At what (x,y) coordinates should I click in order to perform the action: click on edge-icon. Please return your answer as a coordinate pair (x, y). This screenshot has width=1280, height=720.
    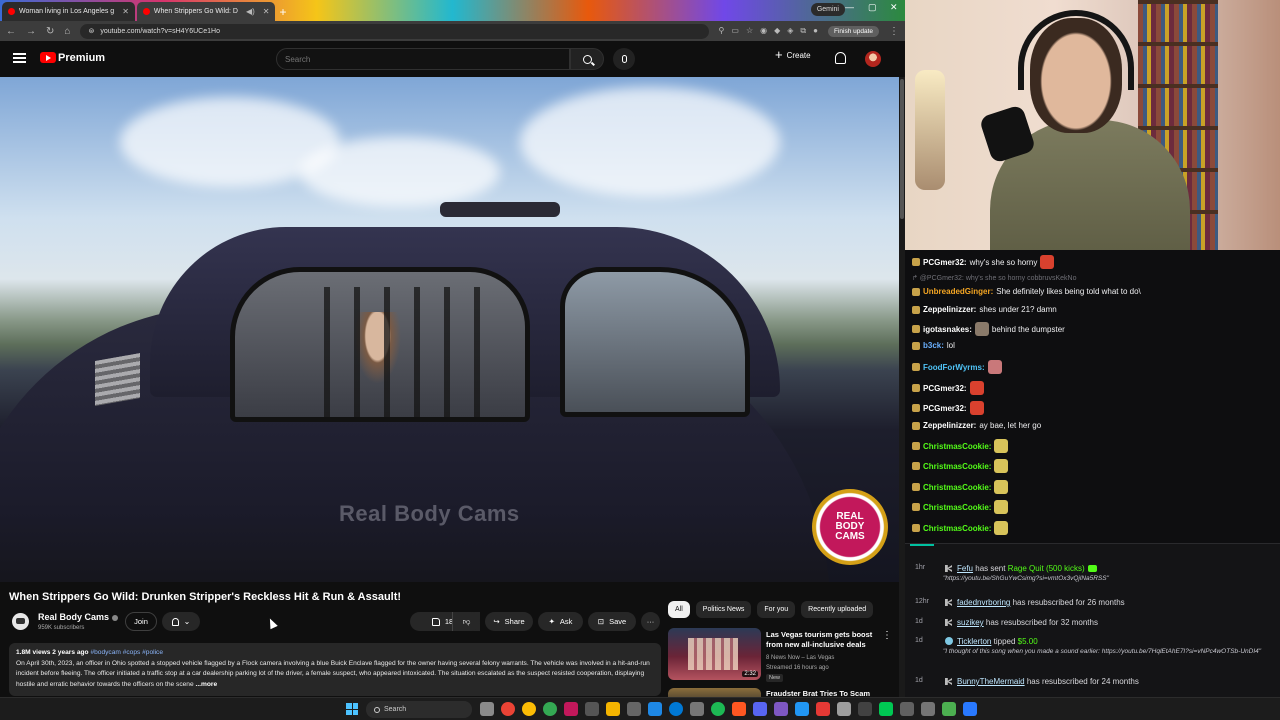
    Looking at the image, I should click on (676, 709).